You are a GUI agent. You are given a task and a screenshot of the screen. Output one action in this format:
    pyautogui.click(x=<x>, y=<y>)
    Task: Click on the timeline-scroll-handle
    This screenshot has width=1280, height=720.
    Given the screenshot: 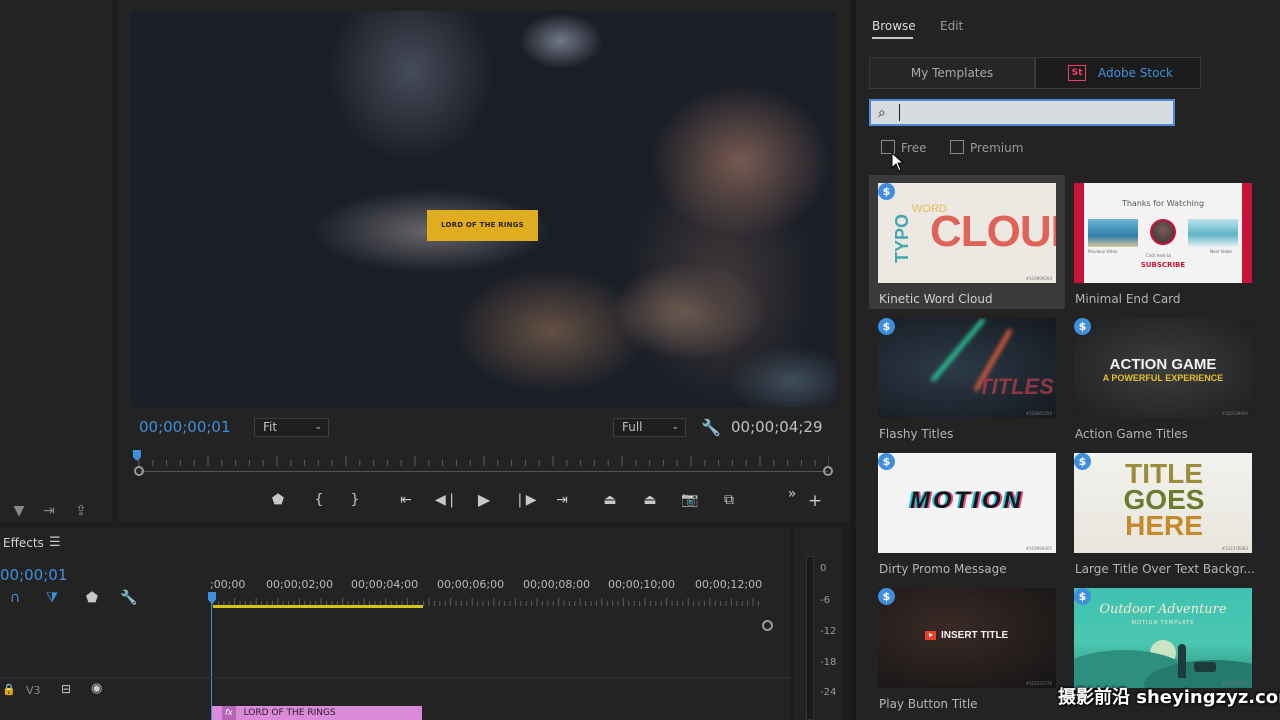 What is the action you would take?
    pyautogui.click(x=767, y=625)
    